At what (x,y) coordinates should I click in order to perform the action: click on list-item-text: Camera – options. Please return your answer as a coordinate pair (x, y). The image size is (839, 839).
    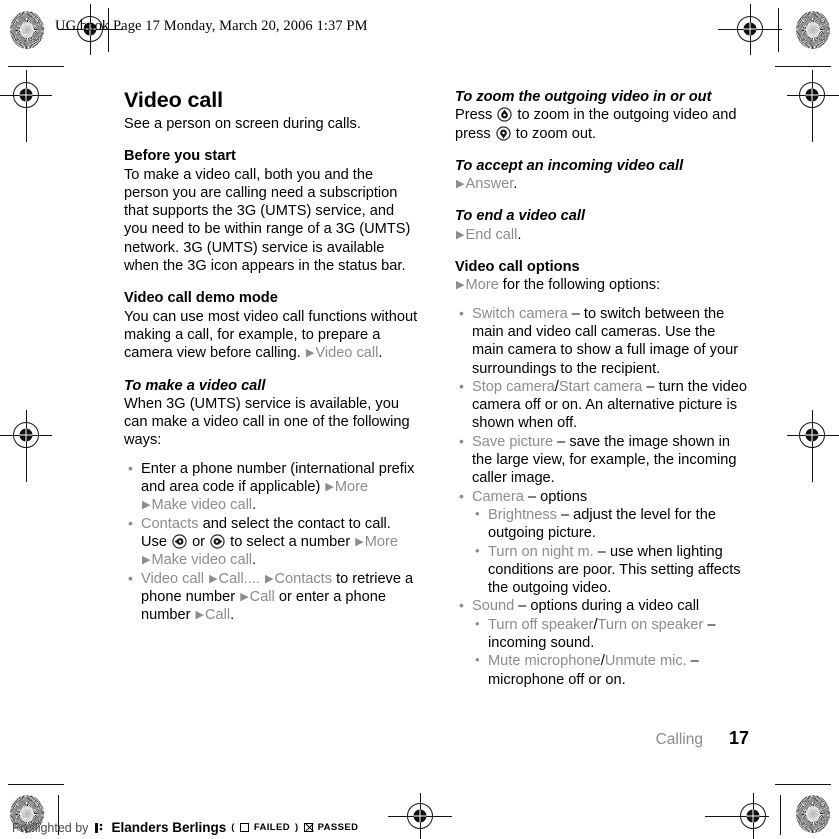
    Looking at the image, I should click on (529, 497).